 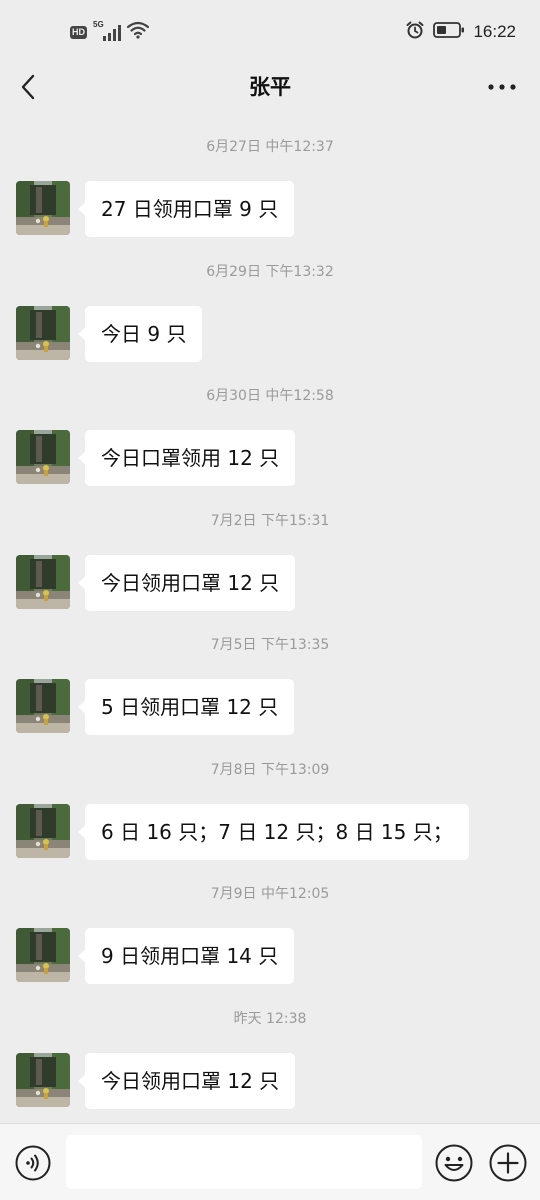 What do you see at coordinates (270, 173) in the screenshot?
I see `message-group: 6月27日 中午12:37 27 日领用口罩 9 只` at bounding box center [270, 173].